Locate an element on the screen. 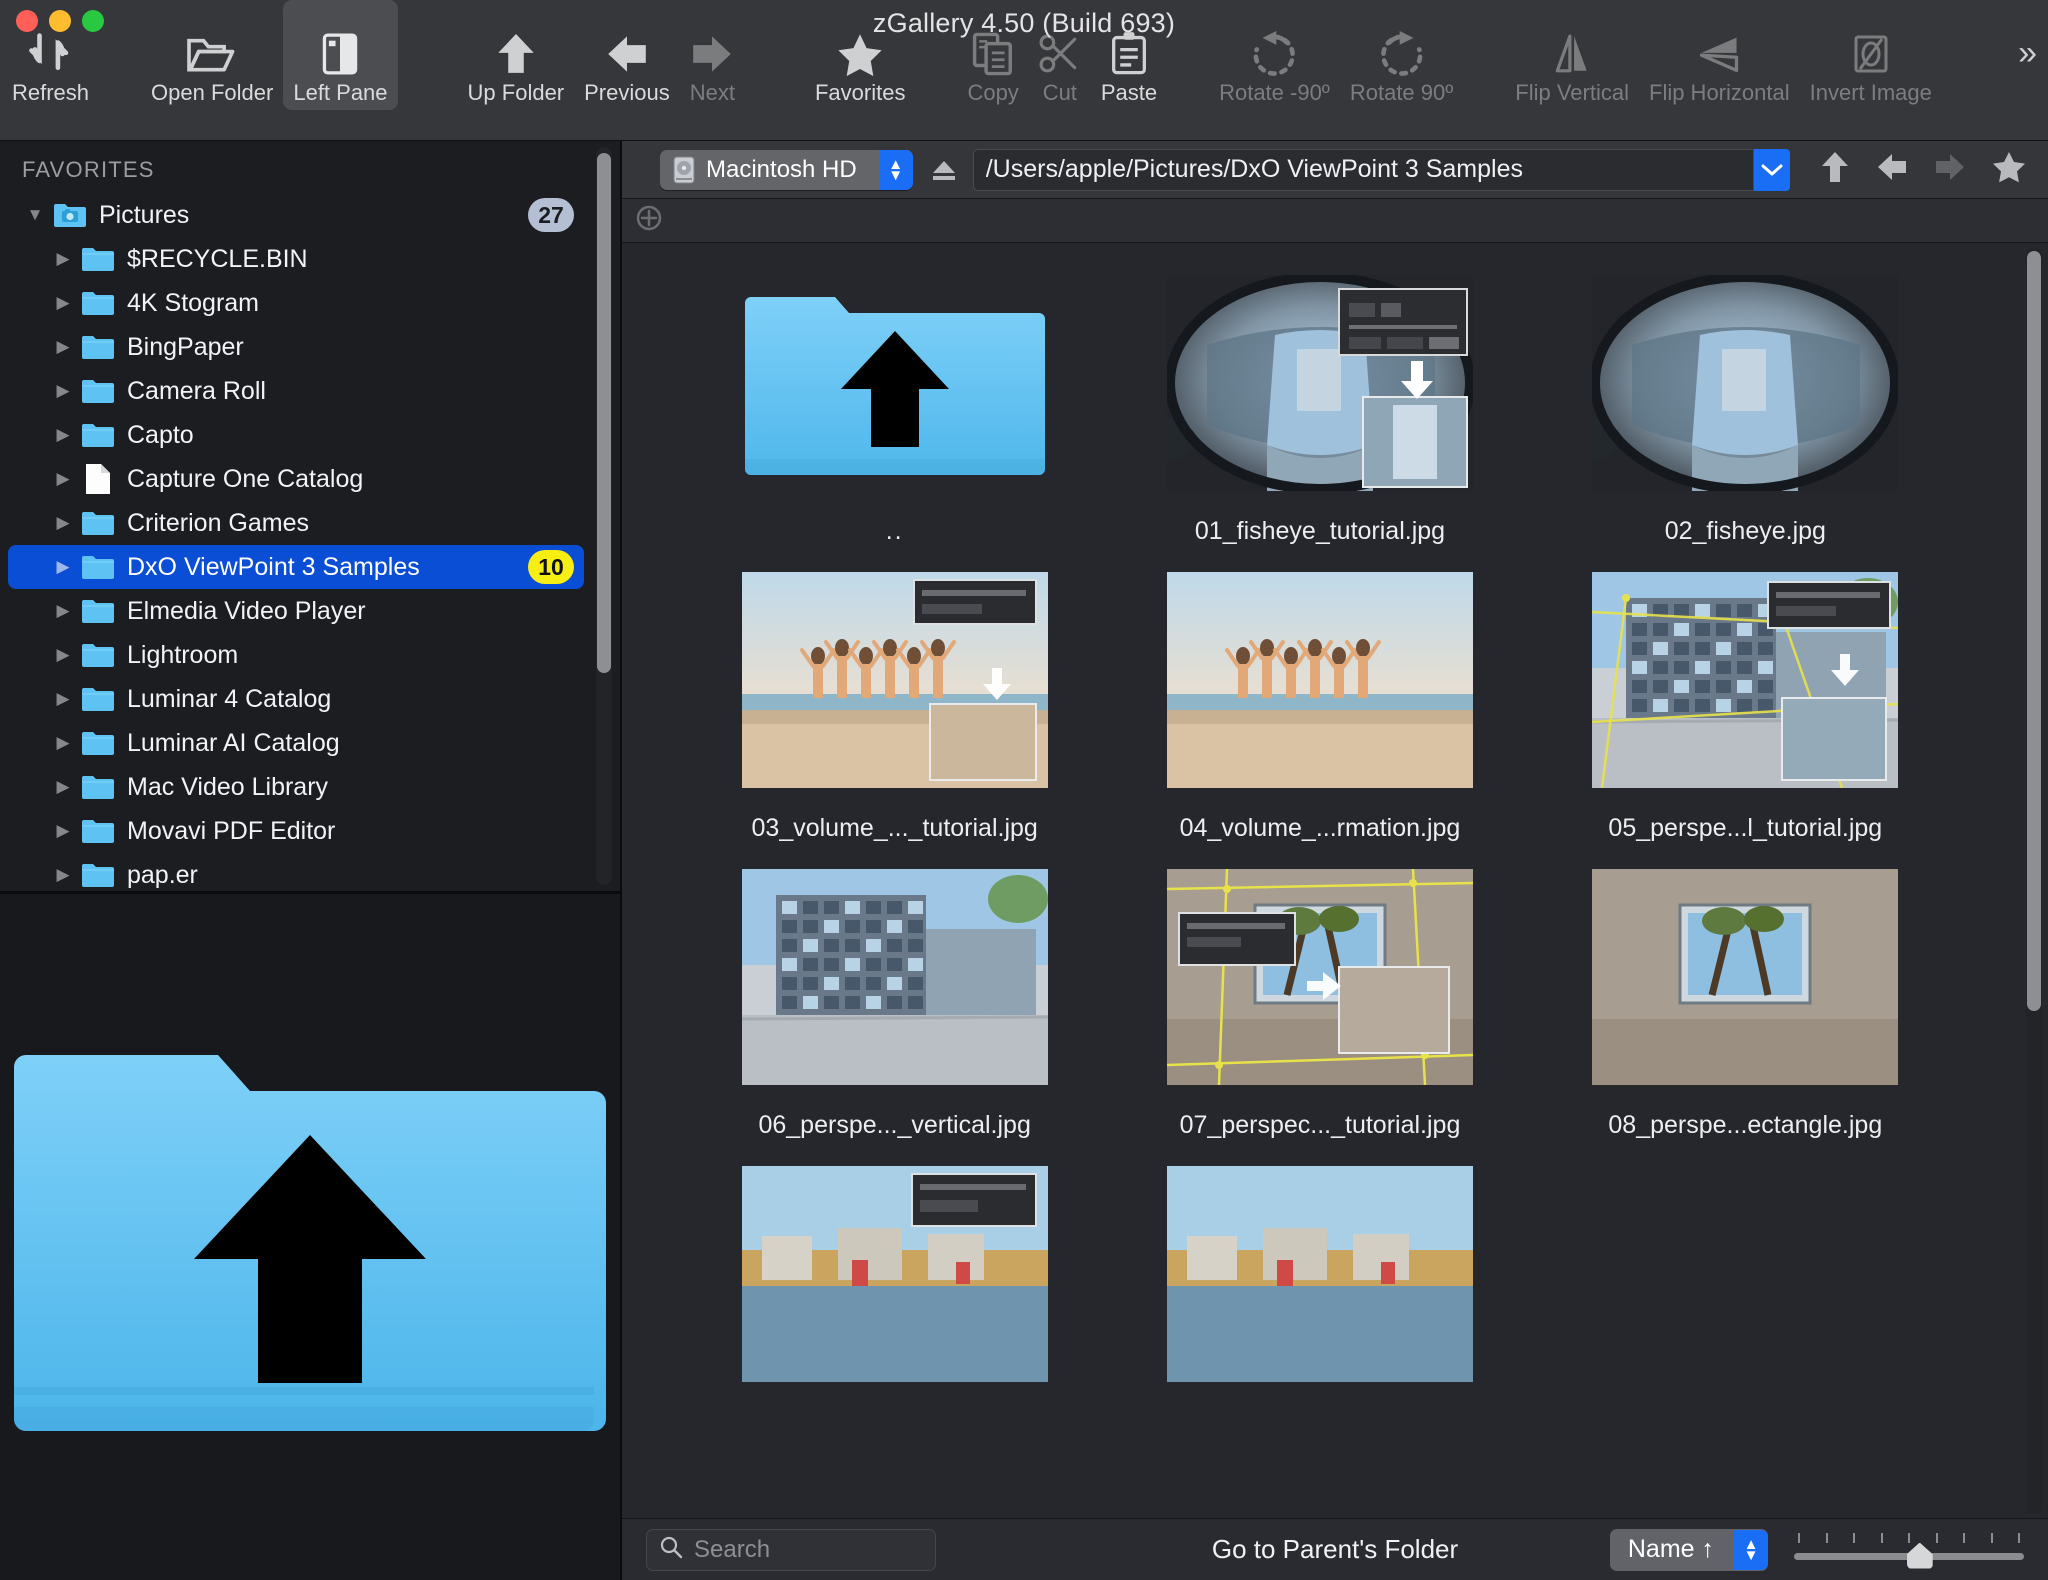  thumbnail-cell: .. is located at coordinates (894, 410).